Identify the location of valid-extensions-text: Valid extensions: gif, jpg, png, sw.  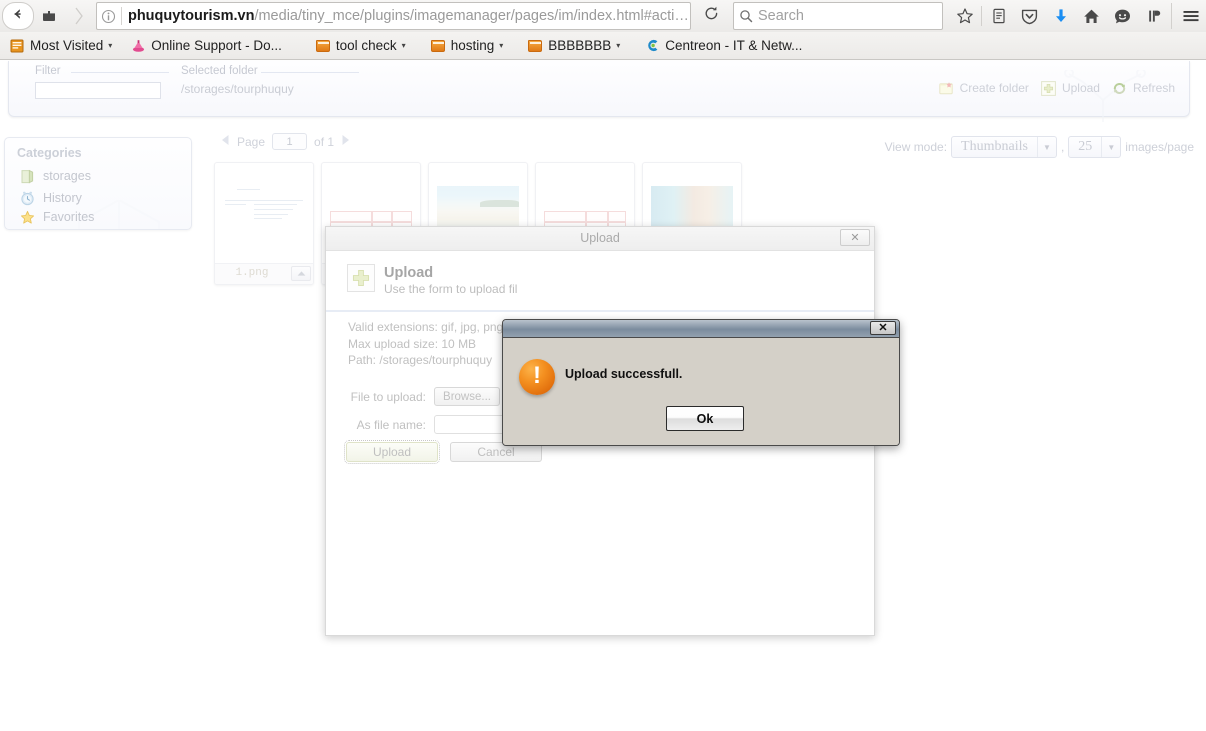
(436, 327).